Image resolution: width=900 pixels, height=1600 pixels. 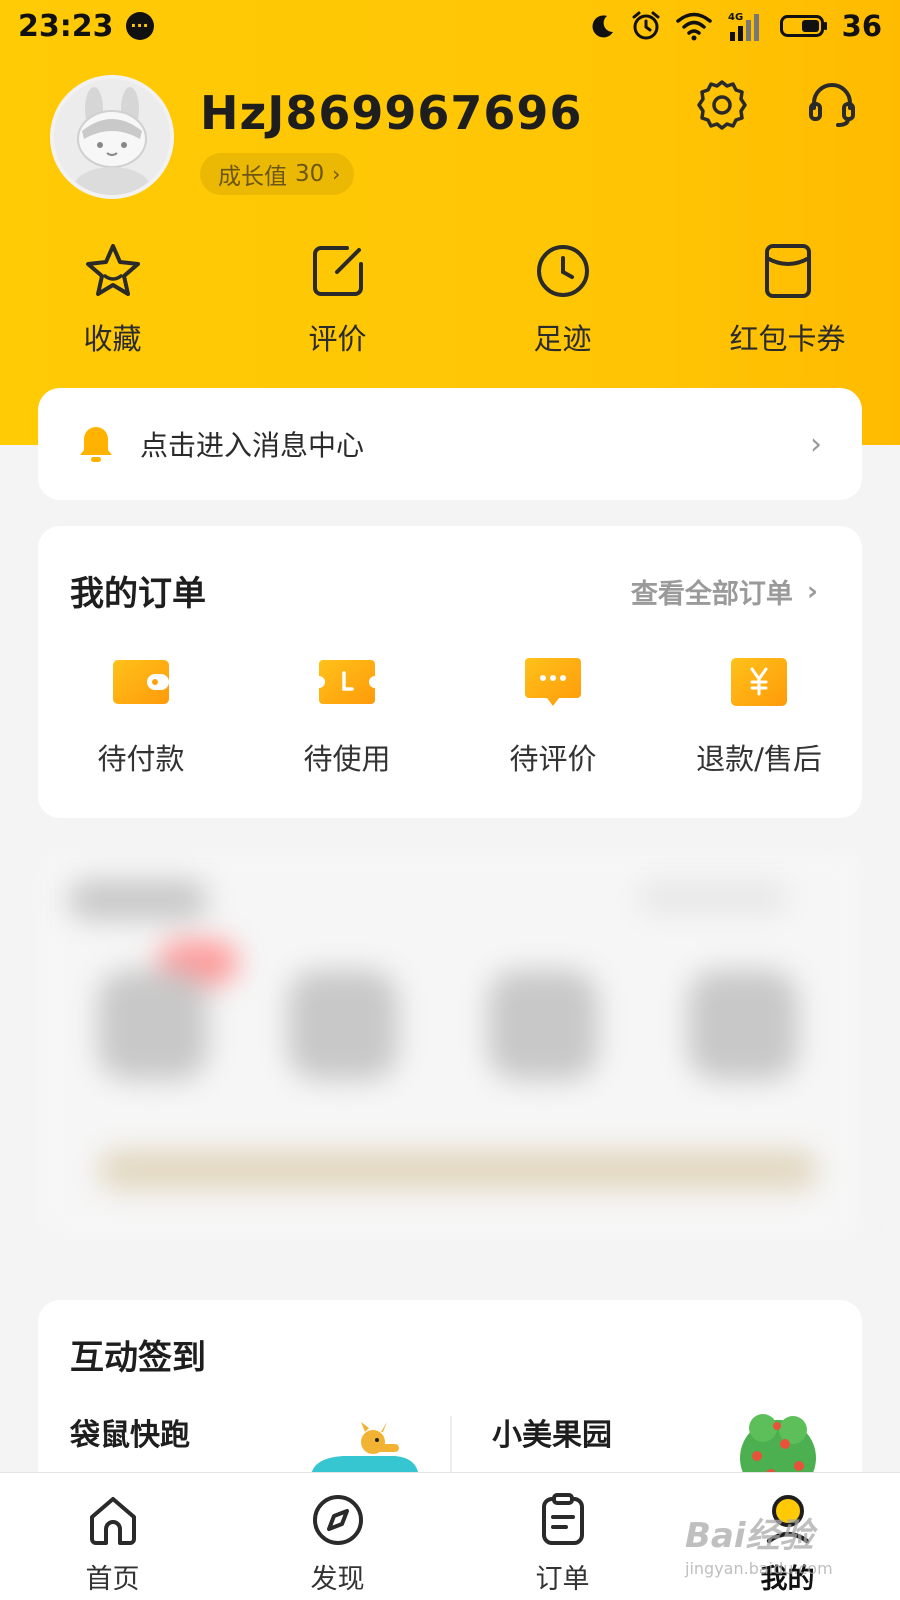 What do you see at coordinates (337, 1520) in the screenshot?
I see `compass-icon` at bounding box center [337, 1520].